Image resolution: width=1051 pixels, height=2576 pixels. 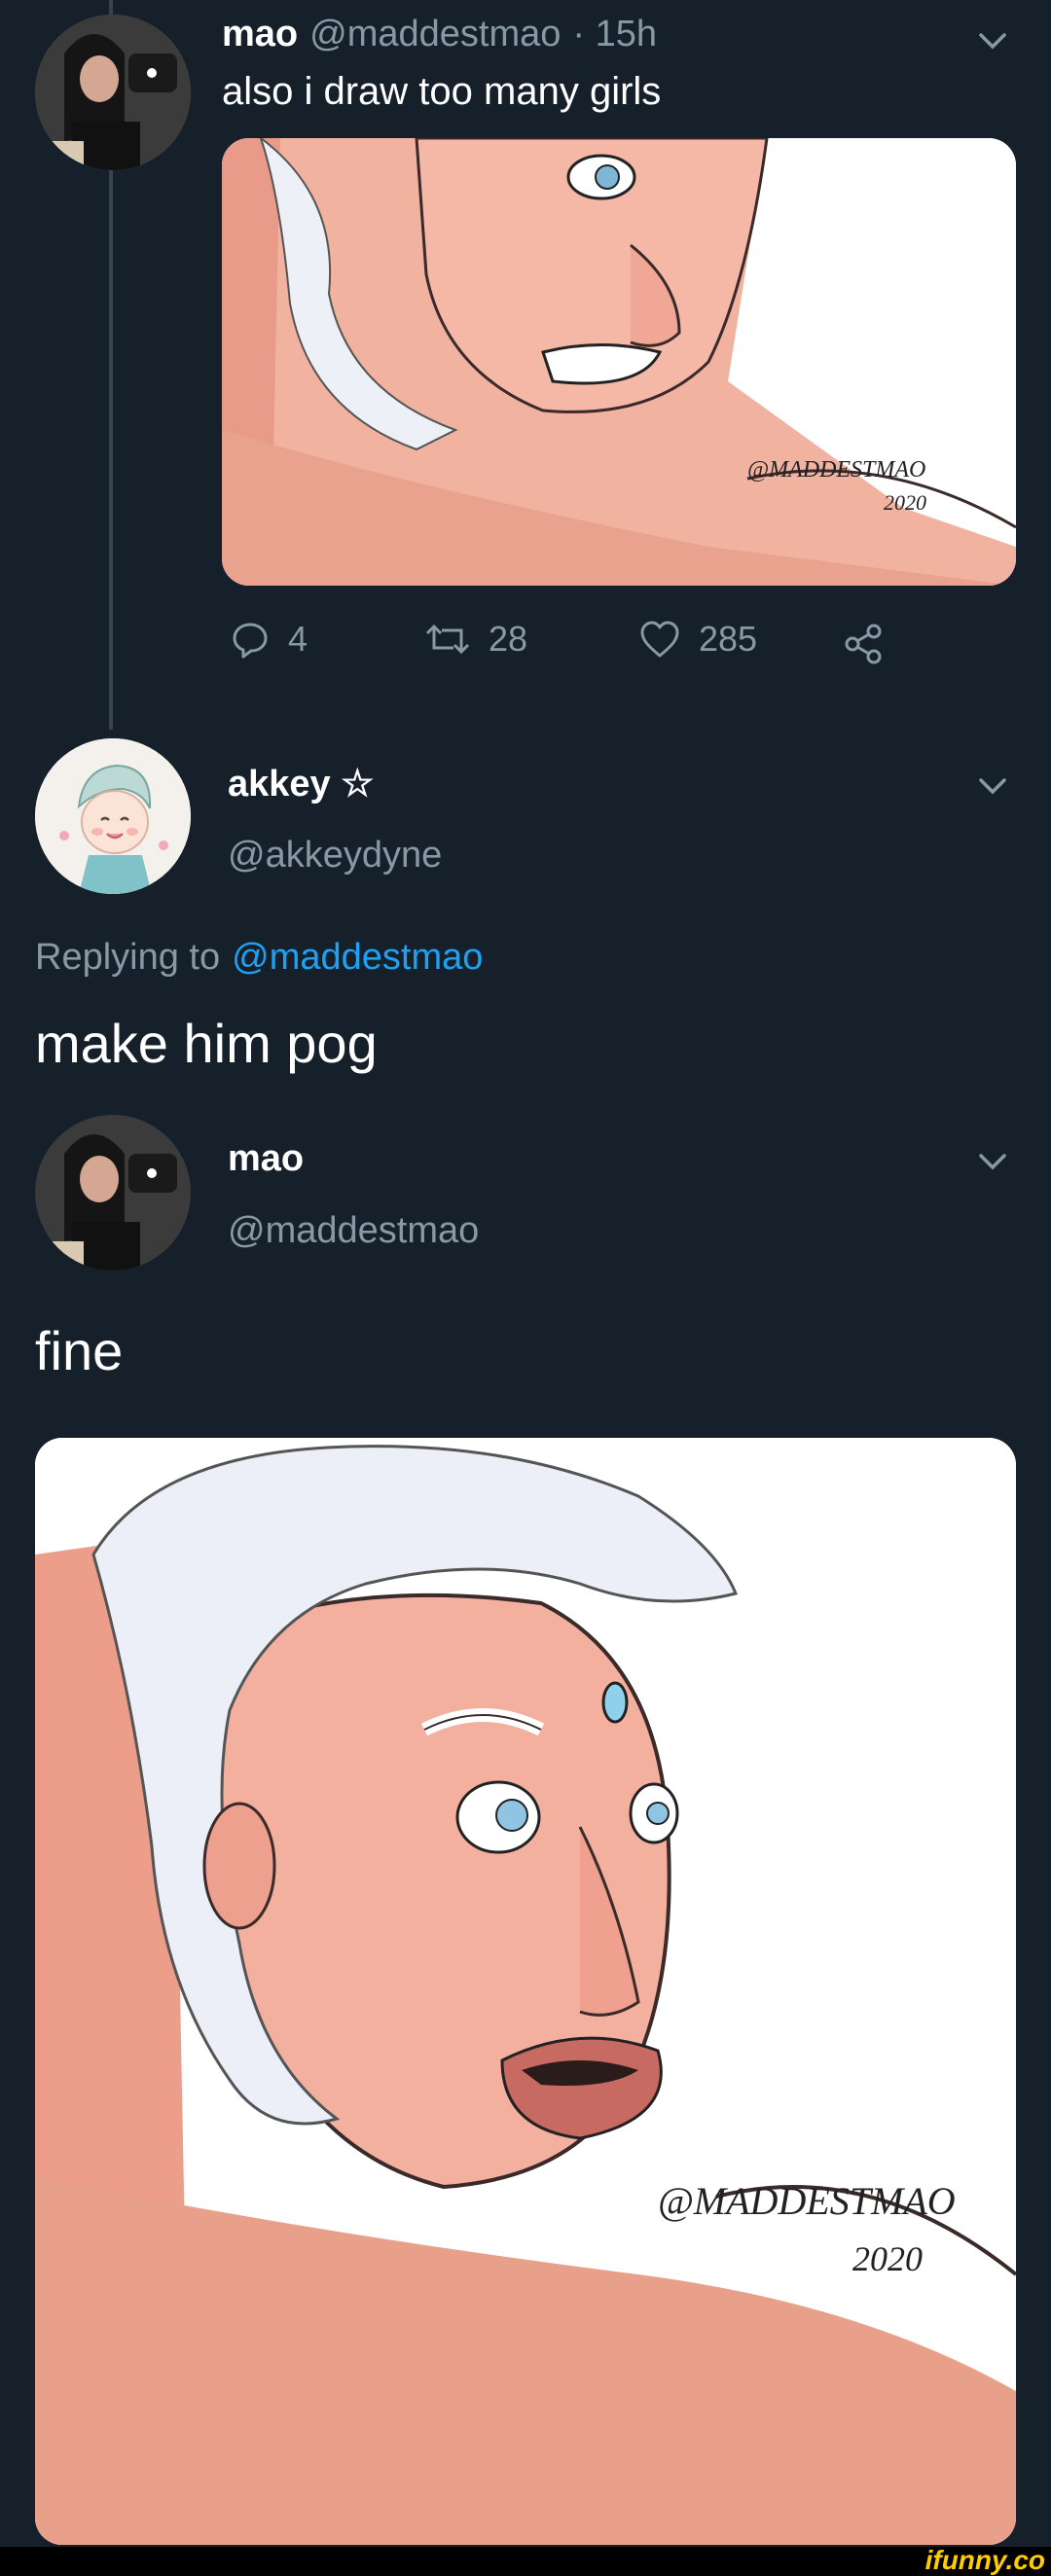 I want to click on reply2-image-signature-year: 2020, so click(x=887, y=2258).